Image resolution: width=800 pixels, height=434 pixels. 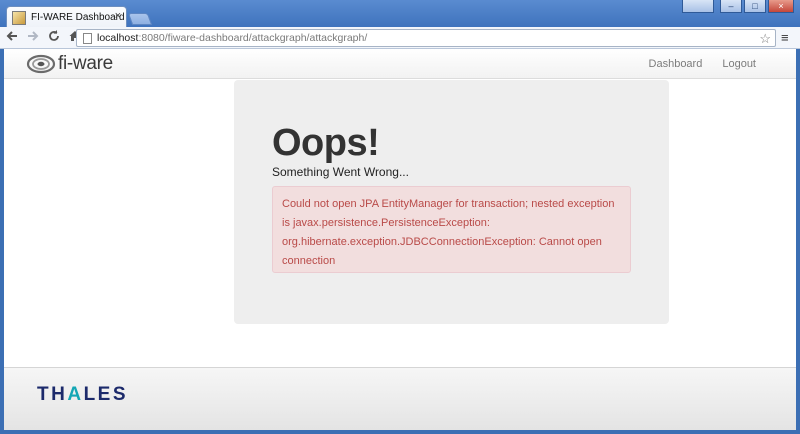 What do you see at coordinates (765, 38) in the screenshot?
I see `star-icon: ☆` at bounding box center [765, 38].